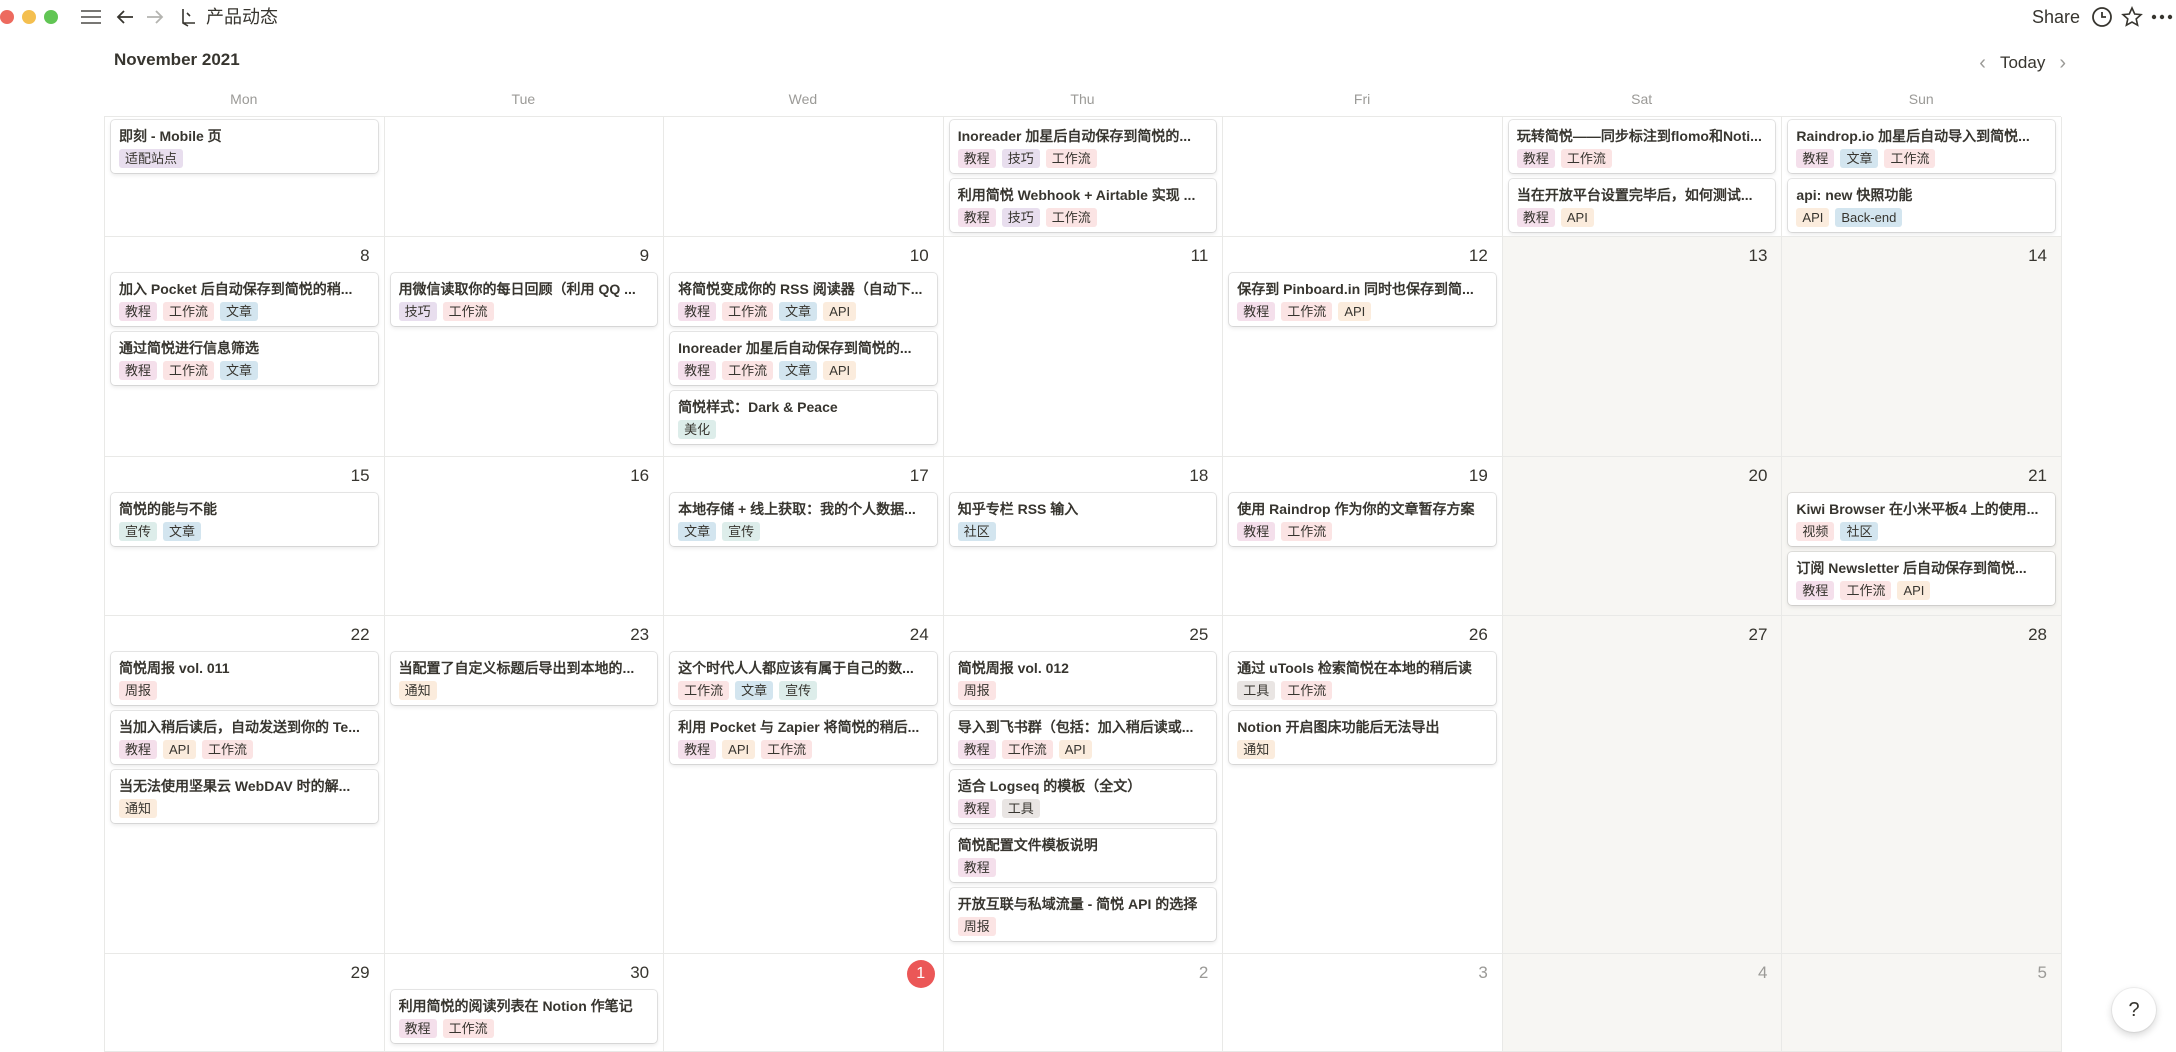 Image resolution: width=2176 pixels, height=1052 pixels. I want to click on event-card: 当在开放平台设置完毕后，如何测试... 教程 API, so click(1642, 205).